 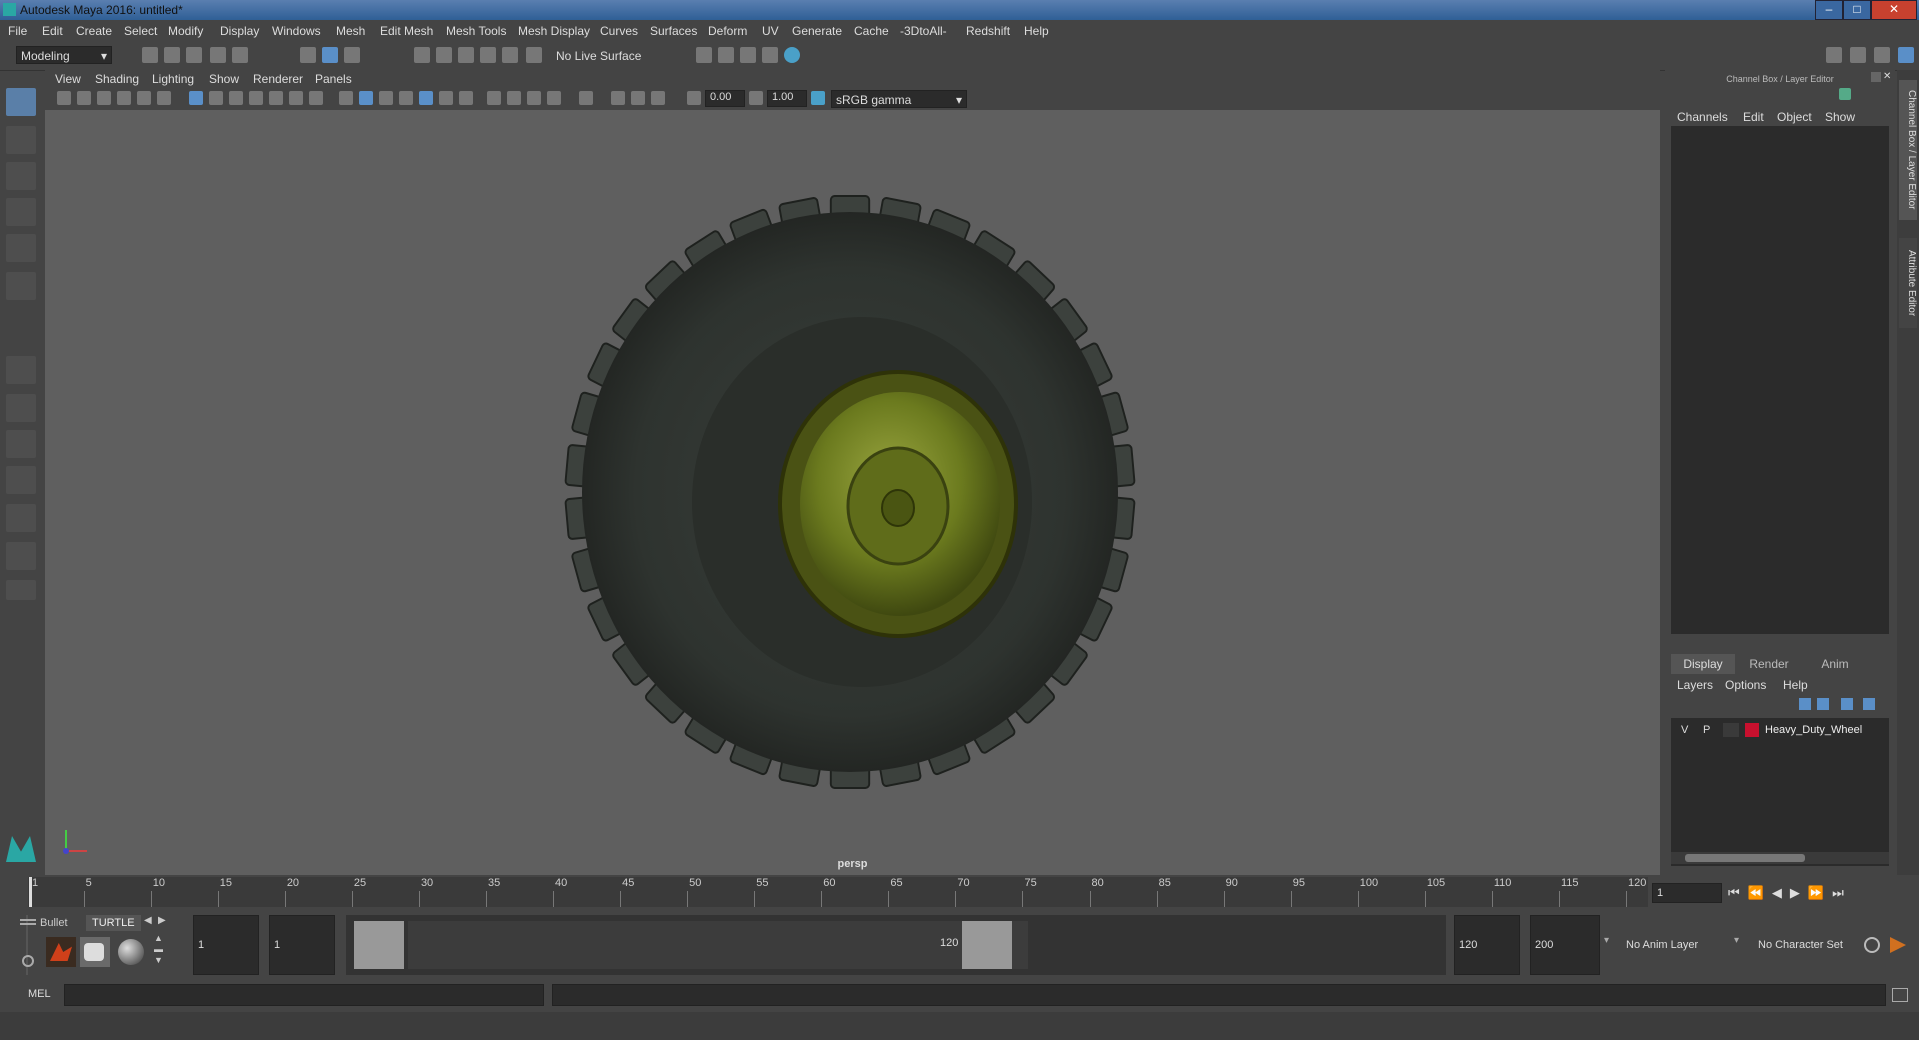 What do you see at coordinates (1805, 704) in the screenshot?
I see `move-layer-up-icon` at bounding box center [1805, 704].